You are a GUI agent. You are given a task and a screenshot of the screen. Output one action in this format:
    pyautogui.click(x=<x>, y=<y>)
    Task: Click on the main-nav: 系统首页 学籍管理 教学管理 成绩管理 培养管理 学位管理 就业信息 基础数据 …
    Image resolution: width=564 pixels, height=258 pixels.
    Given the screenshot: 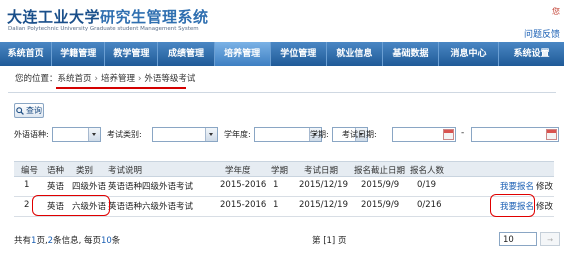 What is the action you would take?
    pyautogui.click(x=282, y=54)
    